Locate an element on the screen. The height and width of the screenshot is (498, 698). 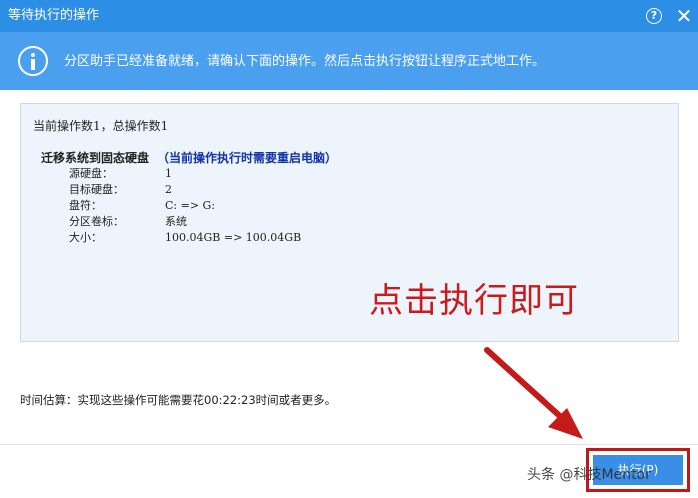
execute-button: 执行(P) is located at coordinates (638, 470).